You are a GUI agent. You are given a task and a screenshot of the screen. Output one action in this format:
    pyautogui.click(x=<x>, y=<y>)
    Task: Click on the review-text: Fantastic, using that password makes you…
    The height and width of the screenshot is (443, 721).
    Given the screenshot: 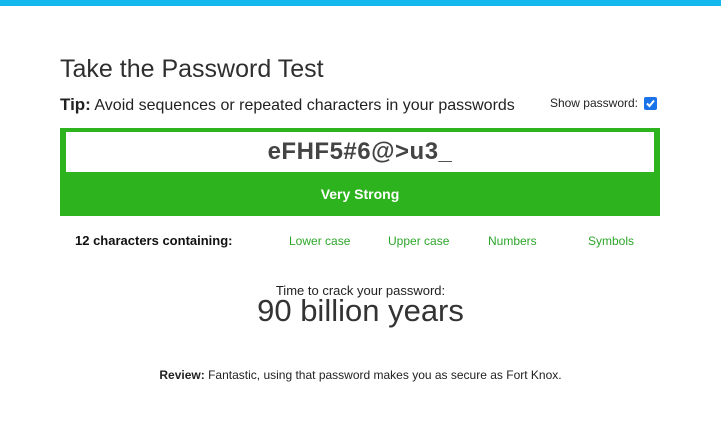 What is the action you would take?
    pyautogui.click(x=385, y=375)
    